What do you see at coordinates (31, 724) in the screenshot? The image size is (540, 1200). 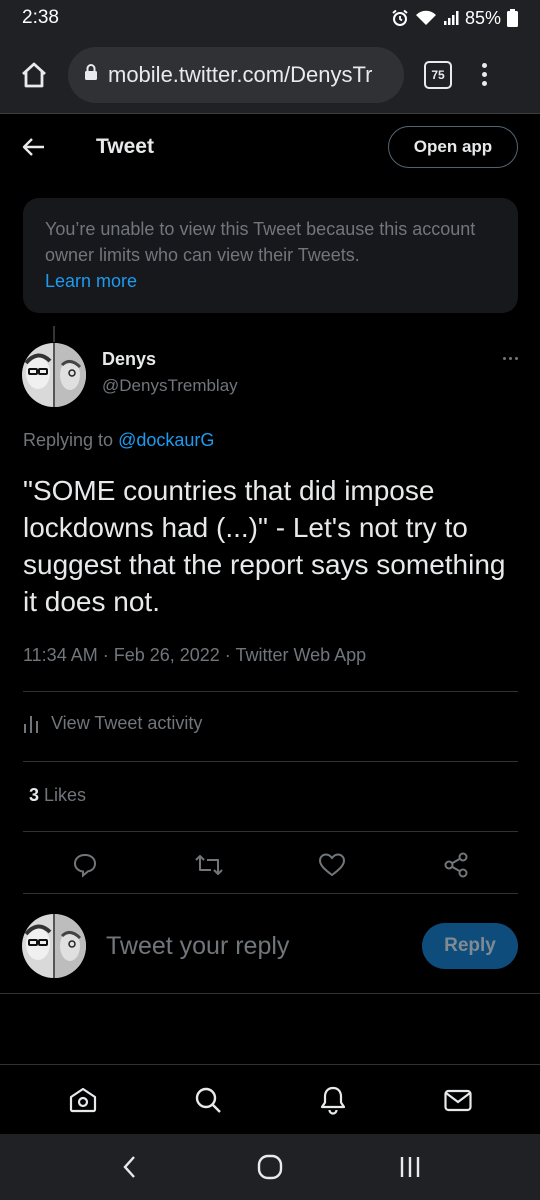 I see `analytics-icon` at bounding box center [31, 724].